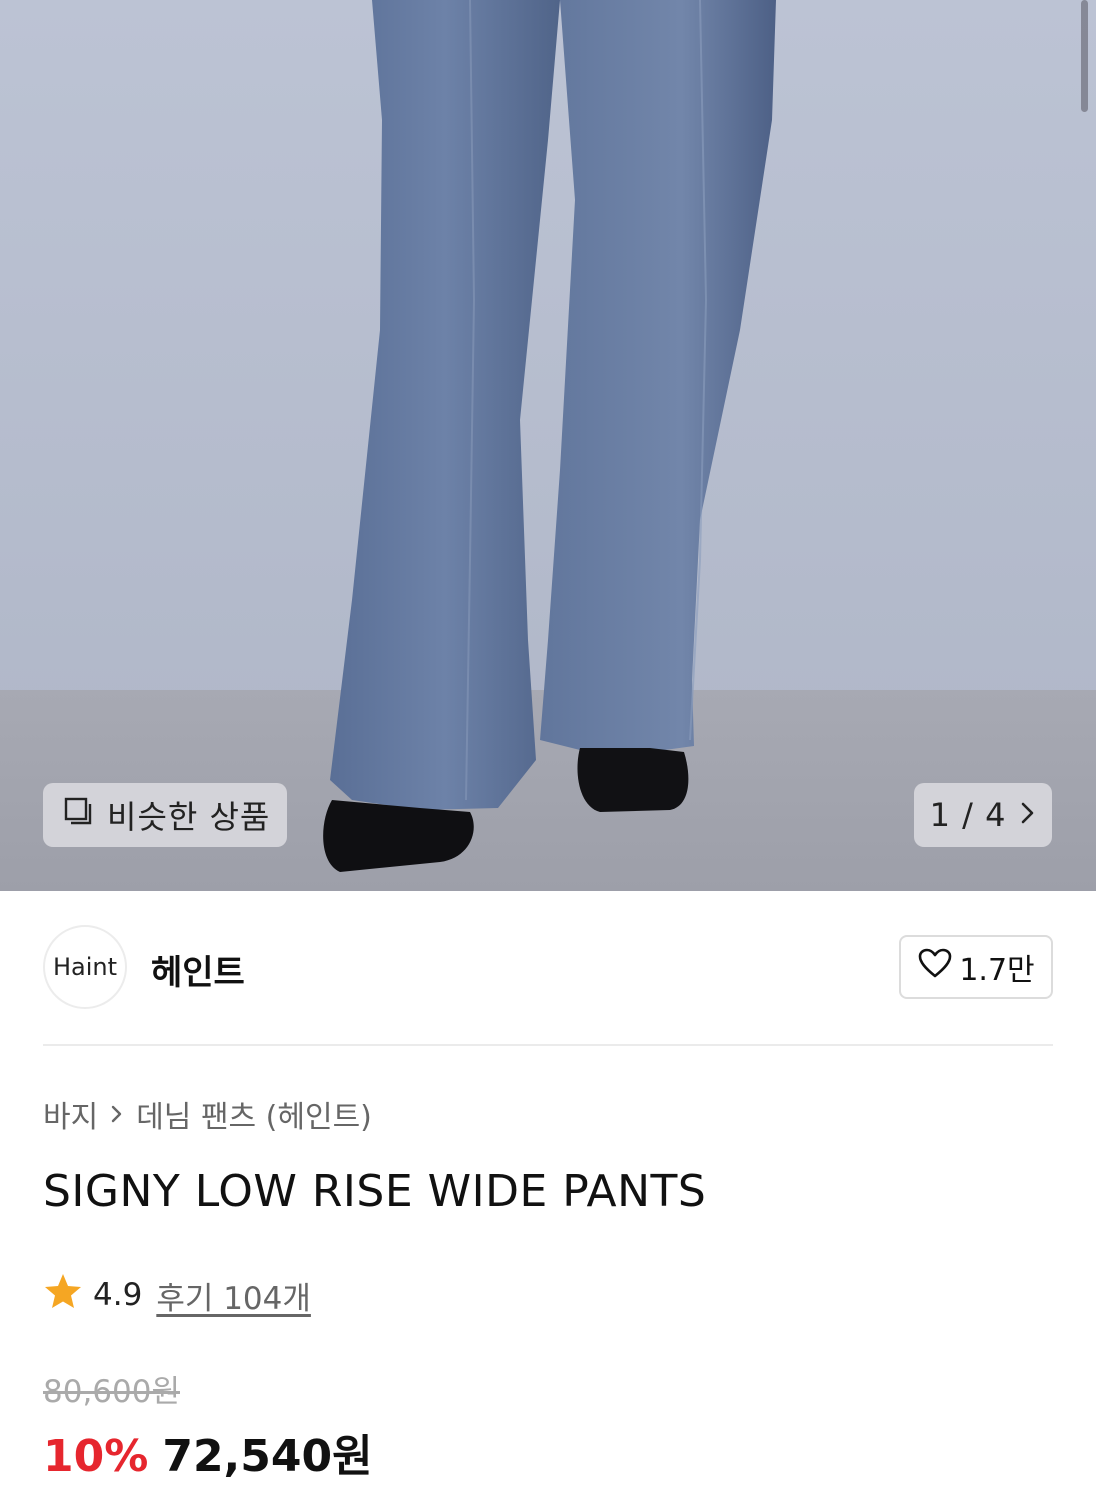 Image resolution: width=1096 pixels, height=1500 pixels. I want to click on breadcrumb-item-pants: 바지, so click(70, 1114).